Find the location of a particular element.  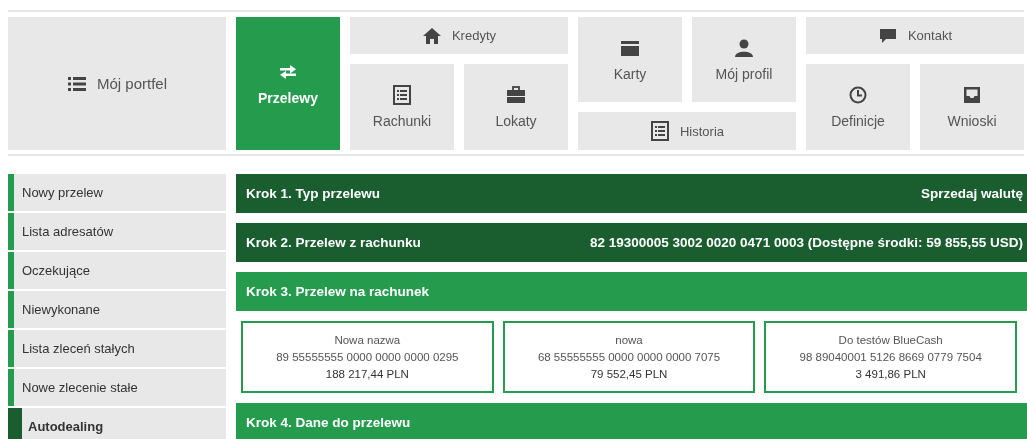

clock-icon is located at coordinates (858, 95).